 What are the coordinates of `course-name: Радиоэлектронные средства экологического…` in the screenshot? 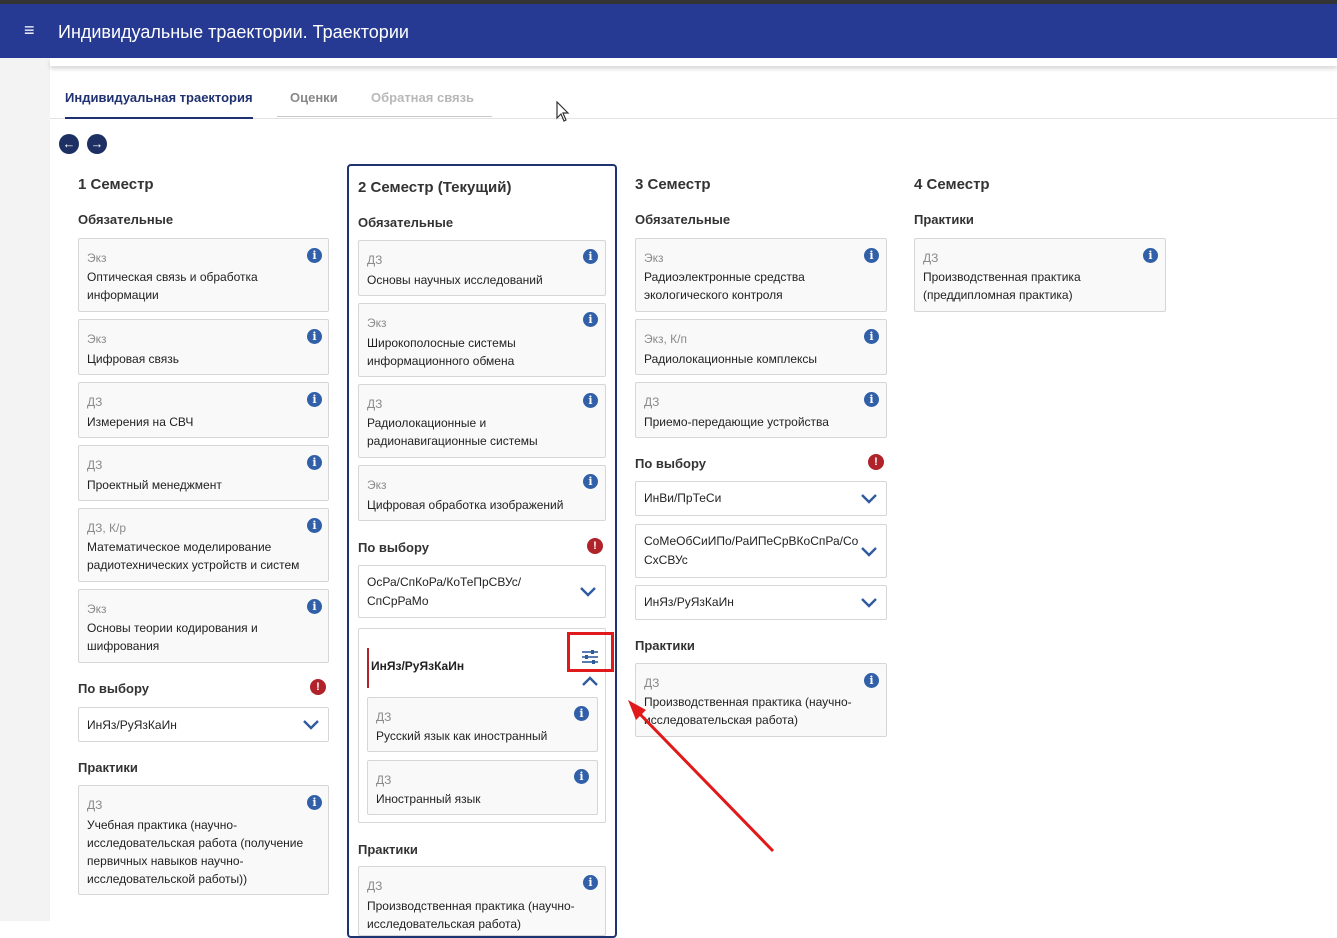 It's located at (724, 286).